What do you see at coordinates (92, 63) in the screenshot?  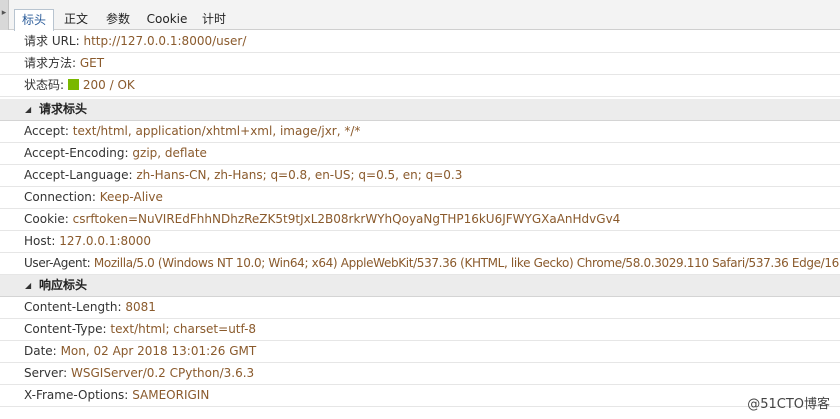 I see `request-method-value: GET` at bounding box center [92, 63].